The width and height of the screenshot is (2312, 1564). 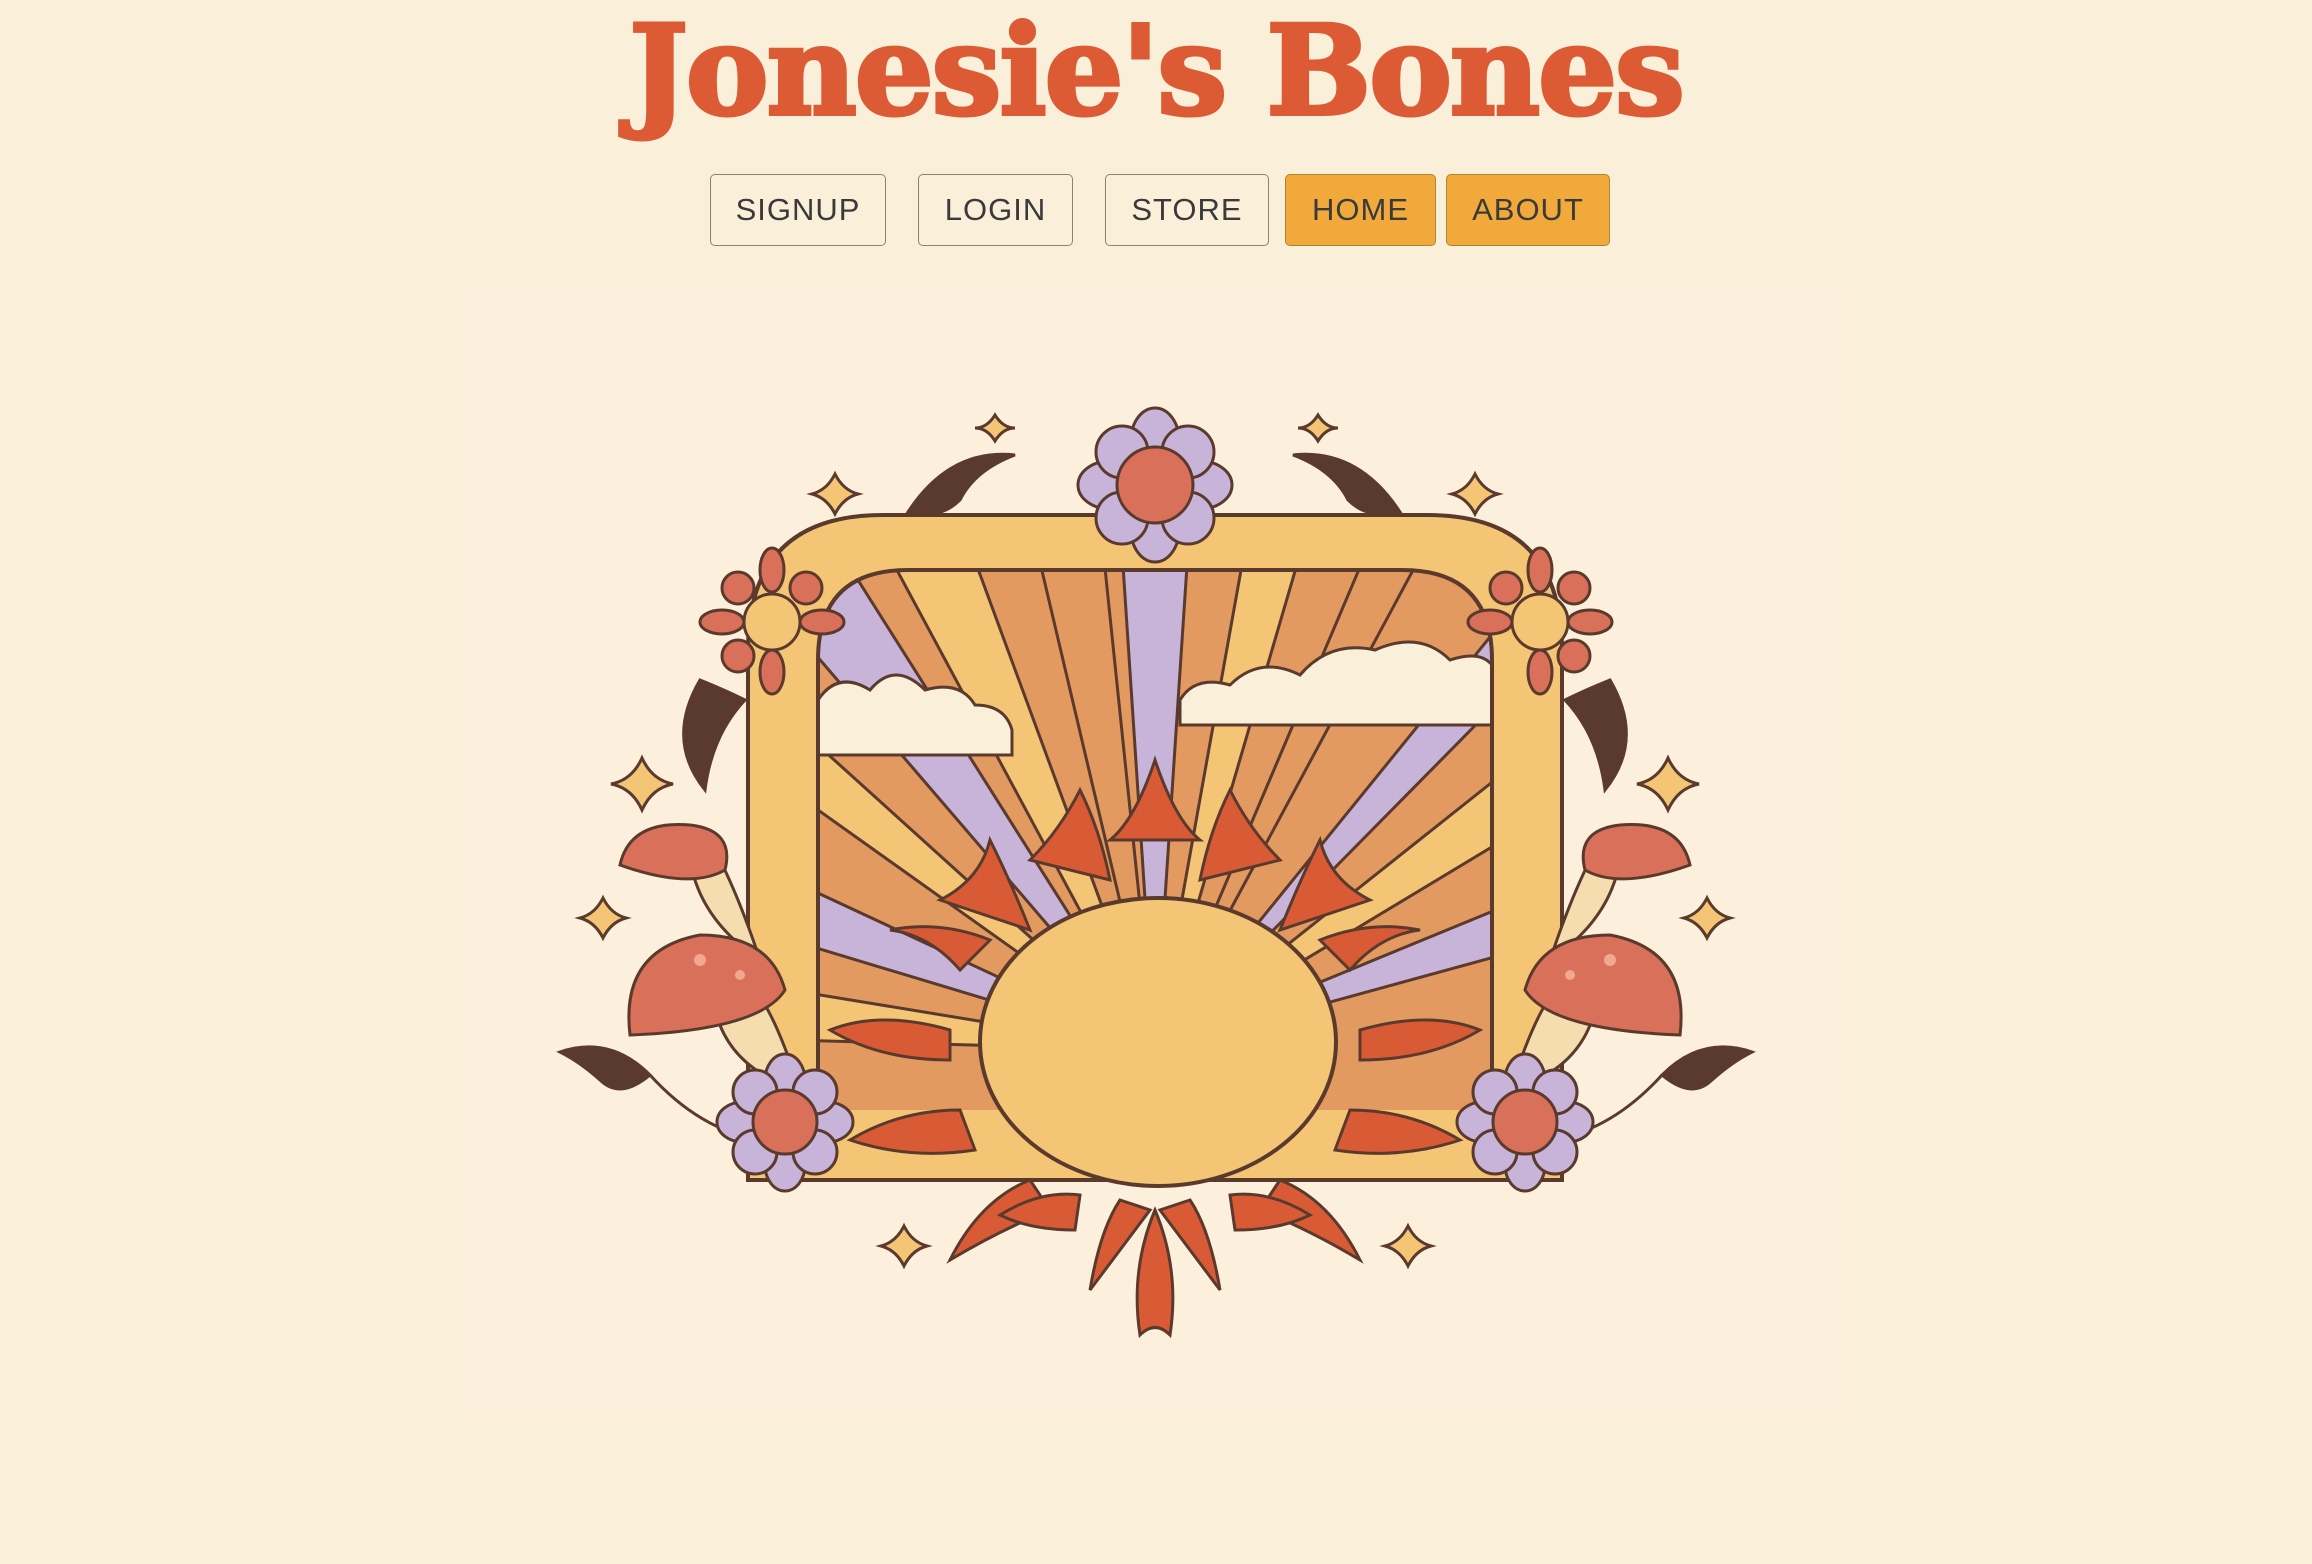 I want to click on login-button: LOGIN, so click(x=995, y=210).